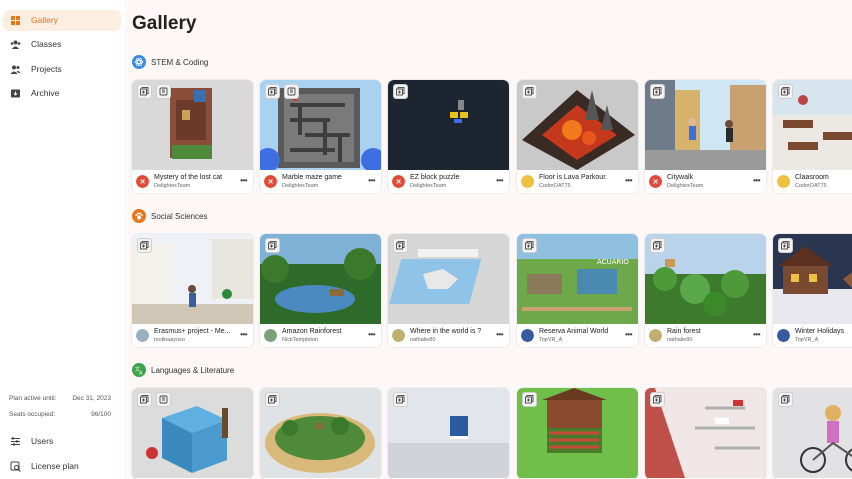 Image resolution: width=852 pixels, height=479 pixels. What do you see at coordinates (705, 290) in the screenshot?
I see `gallery-card: Rain forest nathalie80 •••` at bounding box center [705, 290].